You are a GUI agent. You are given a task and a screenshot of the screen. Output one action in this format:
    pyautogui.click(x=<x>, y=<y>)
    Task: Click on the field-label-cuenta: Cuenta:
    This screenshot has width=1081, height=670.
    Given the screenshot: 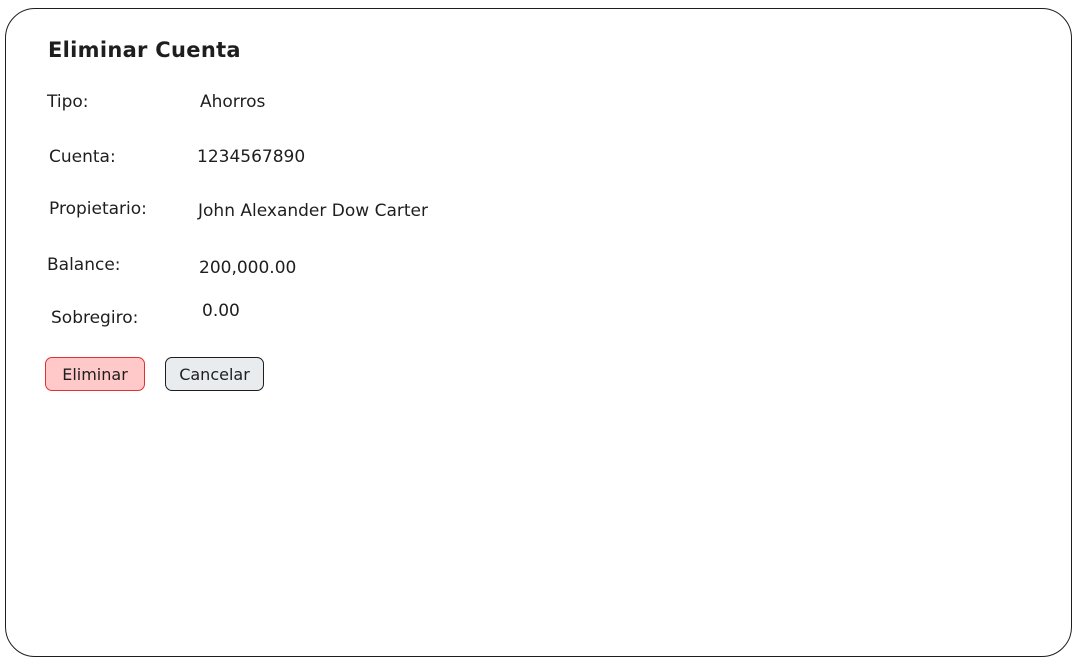 What is the action you would take?
    pyautogui.click(x=82, y=157)
    